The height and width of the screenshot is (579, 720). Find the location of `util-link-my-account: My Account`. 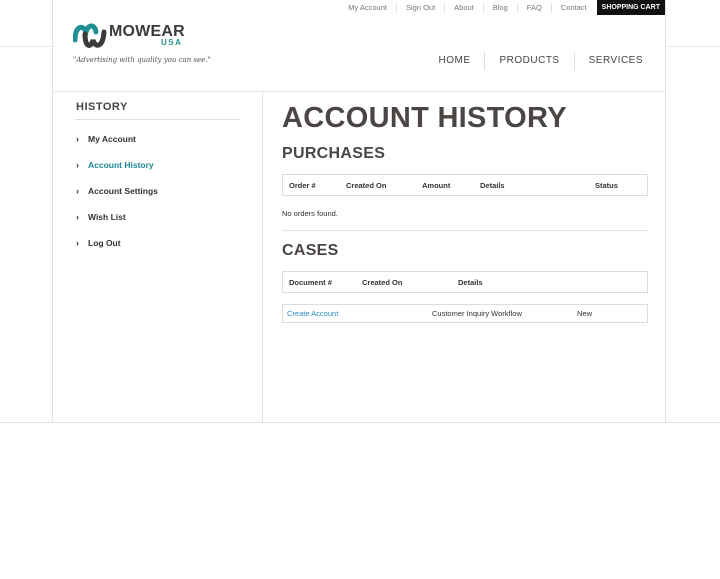

util-link-my-account: My Account is located at coordinates (367, 7).